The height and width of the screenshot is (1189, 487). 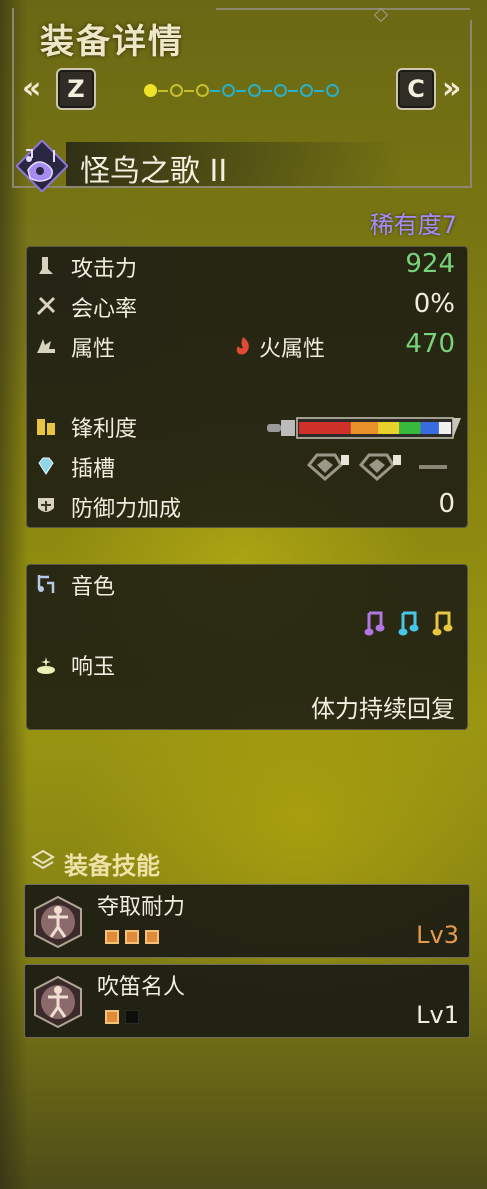 I want to click on sharpness-guard, so click(x=288, y=428).